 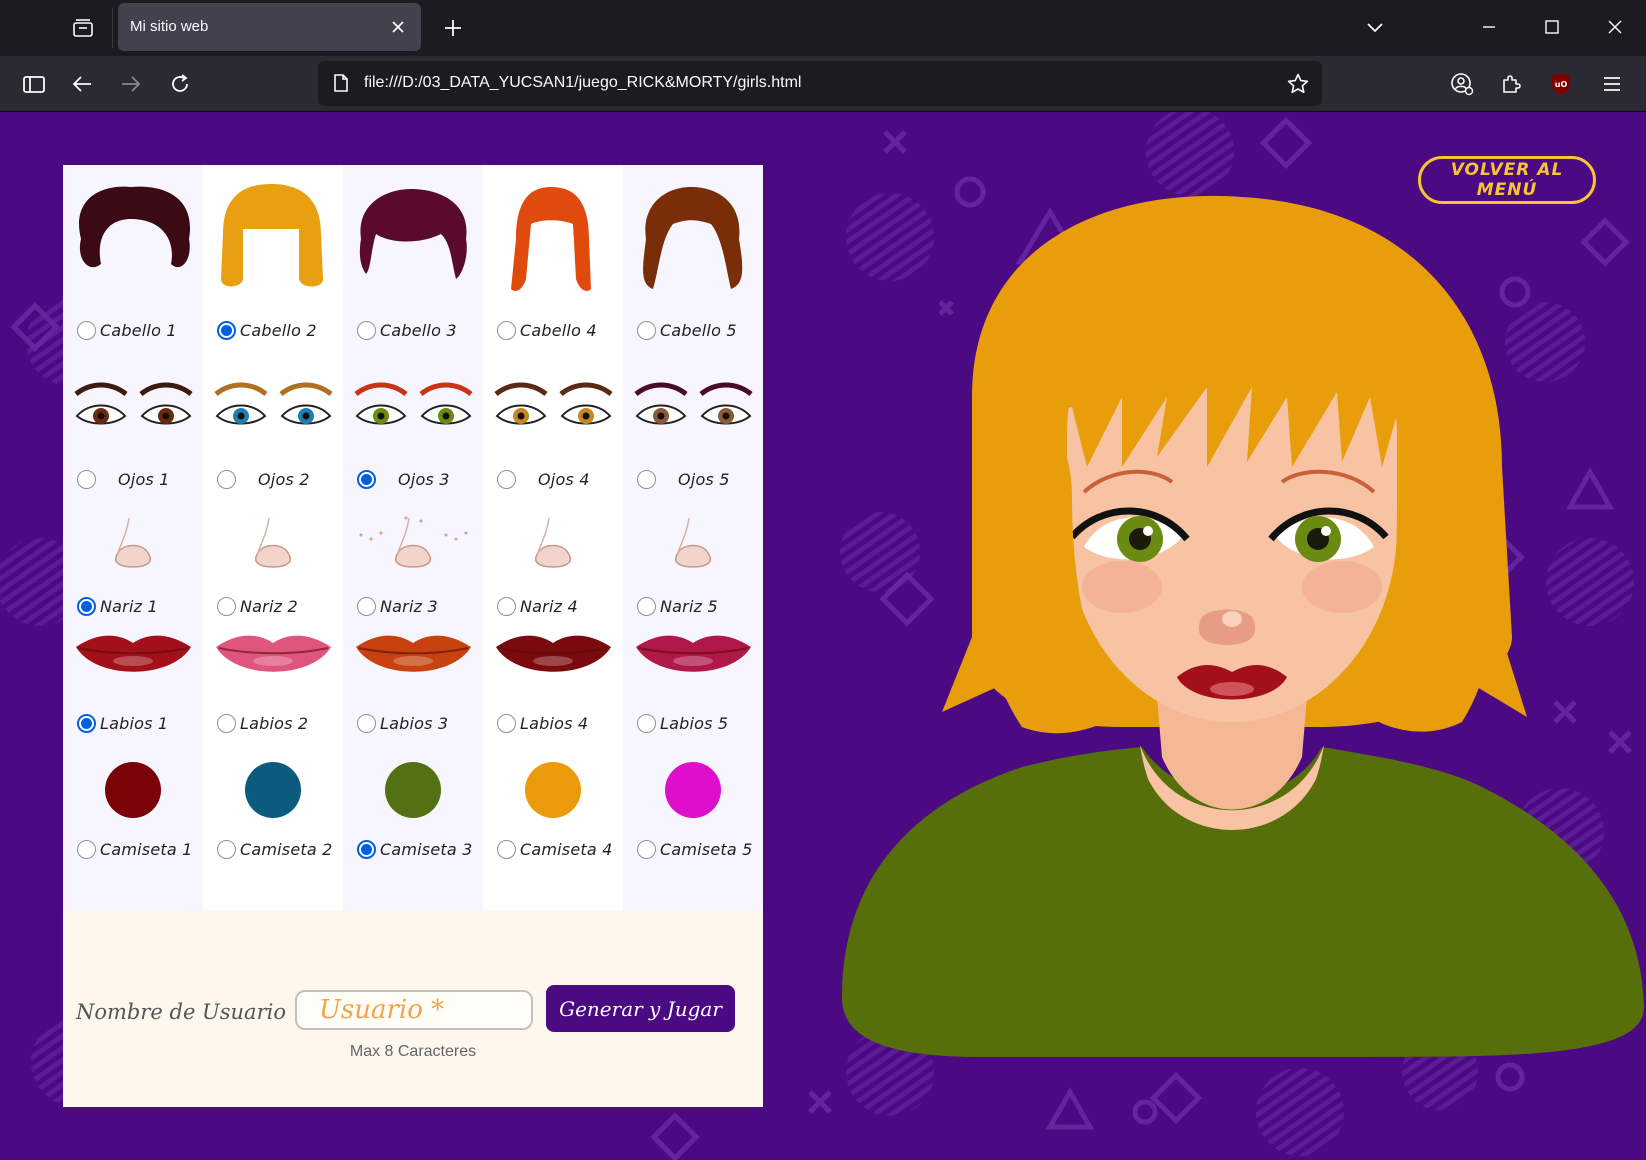 I want to click on lips-label: Labios 2, so click(x=274, y=723).